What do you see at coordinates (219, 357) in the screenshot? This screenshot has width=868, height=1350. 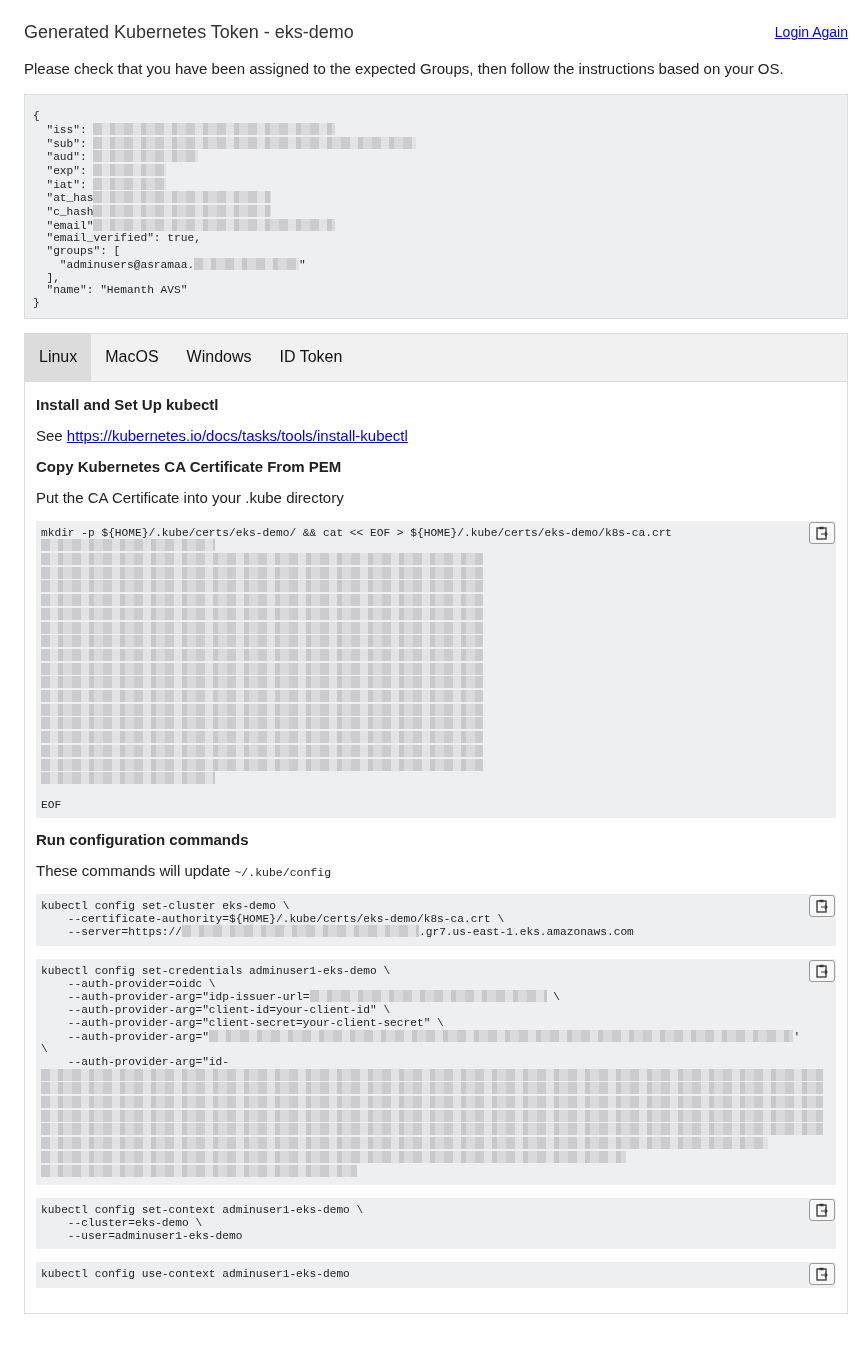 I see `os-tab: Windows` at bounding box center [219, 357].